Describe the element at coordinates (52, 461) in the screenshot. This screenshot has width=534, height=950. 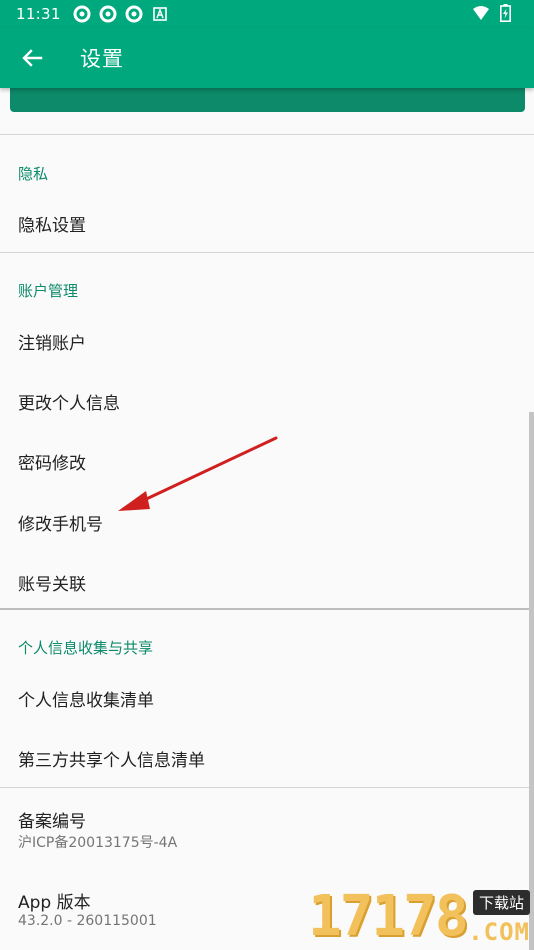
I see `settings-item-change-password: 密码修改` at that location.